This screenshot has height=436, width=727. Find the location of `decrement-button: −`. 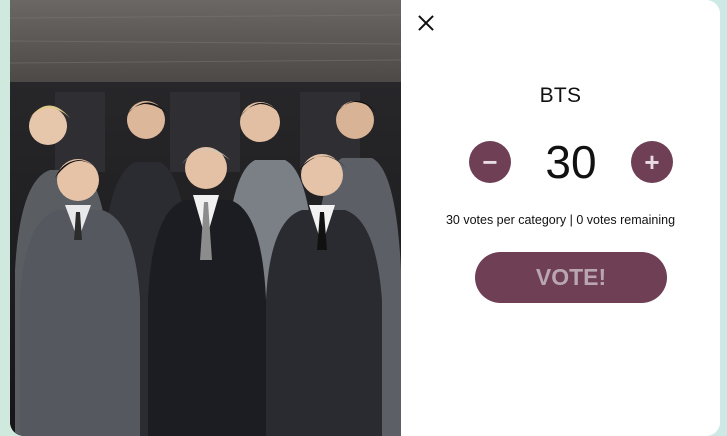

decrement-button: − is located at coordinates (490, 162).